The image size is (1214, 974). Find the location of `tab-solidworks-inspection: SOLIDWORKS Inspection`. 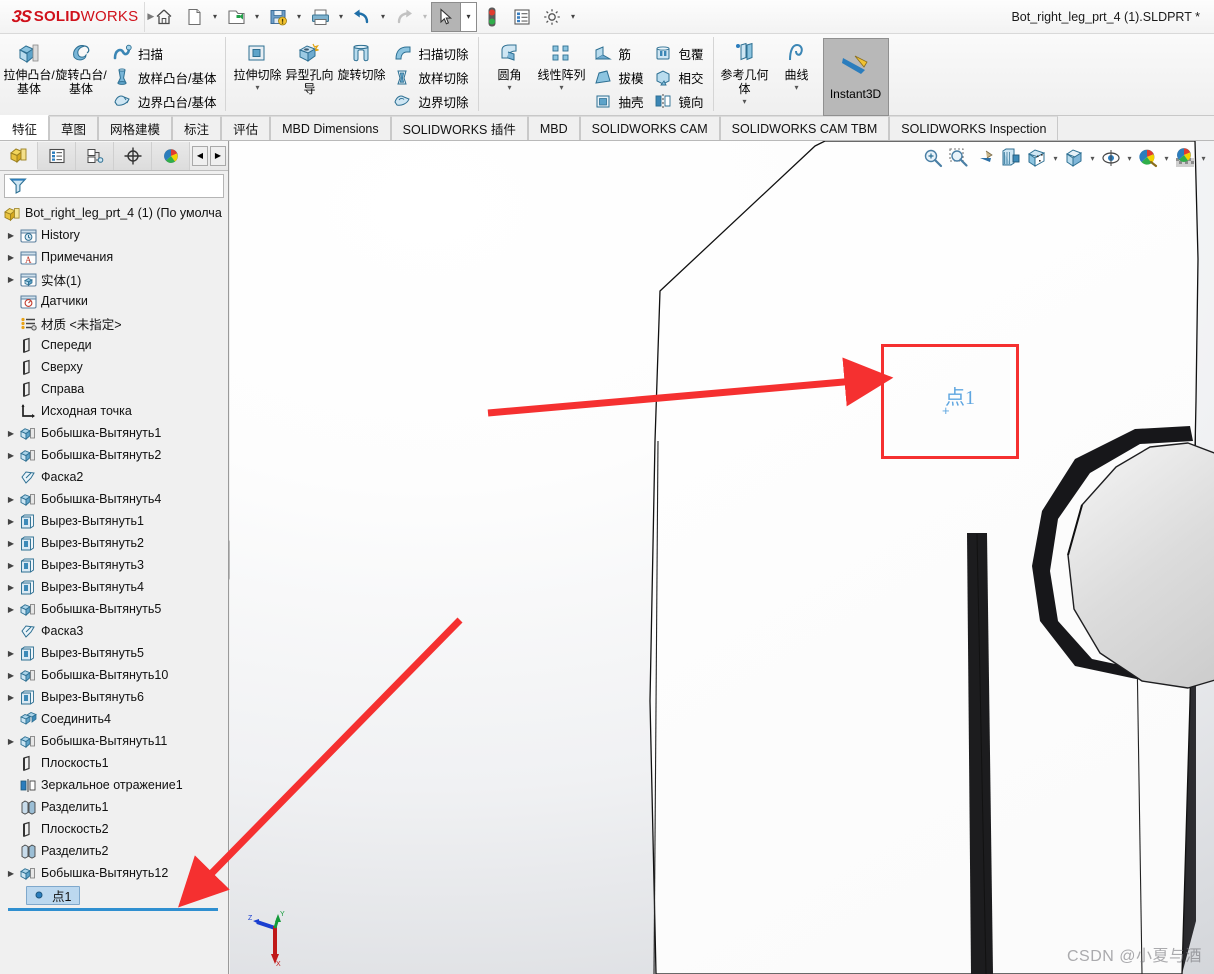

tab-solidworks-inspection: SOLIDWORKS Inspection is located at coordinates (974, 128).